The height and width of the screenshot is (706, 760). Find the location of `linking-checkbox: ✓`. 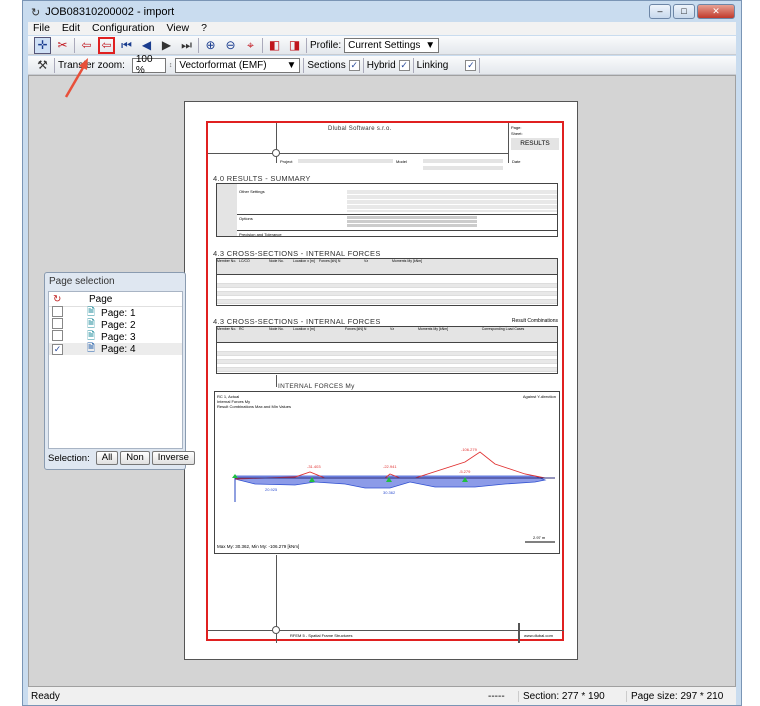

linking-checkbox: ✓ is located at coordinates (471, 65).